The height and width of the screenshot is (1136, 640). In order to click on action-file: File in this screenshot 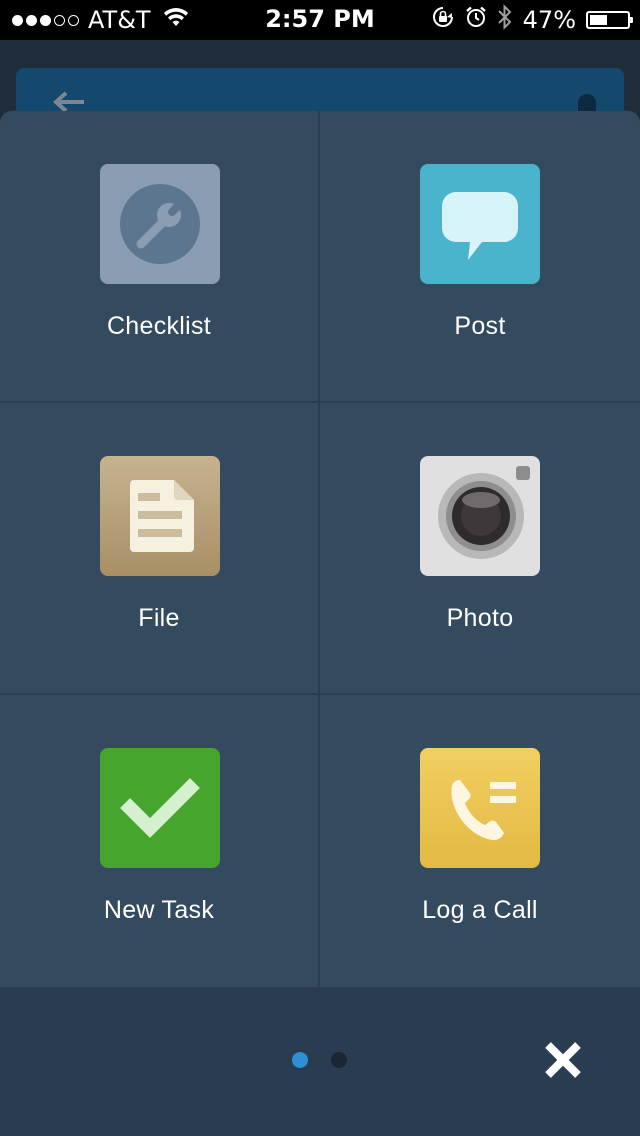, I will do `click(160, 549)`.